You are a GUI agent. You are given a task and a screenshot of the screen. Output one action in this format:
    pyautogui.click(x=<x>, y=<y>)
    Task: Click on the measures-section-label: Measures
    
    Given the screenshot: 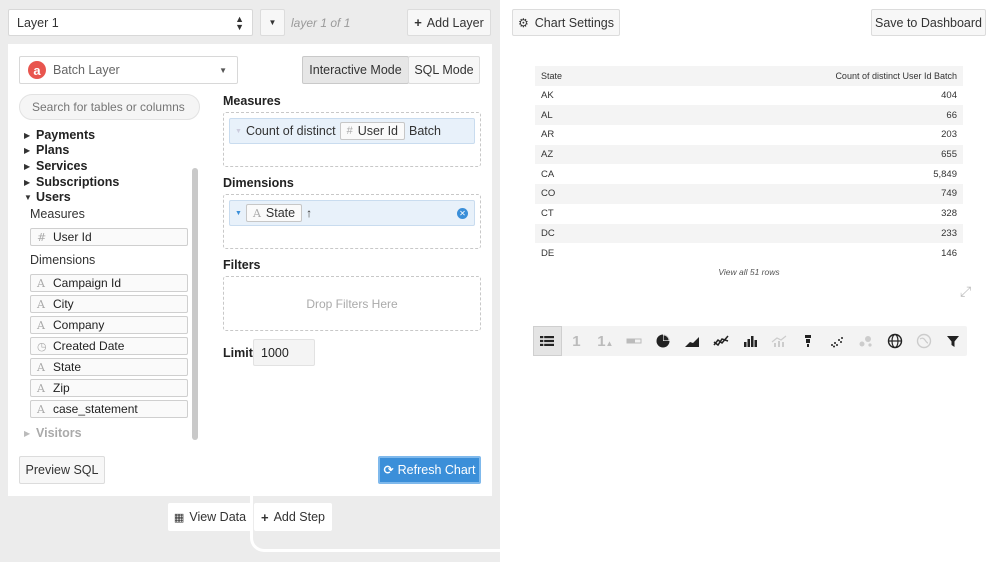 What is the action you would take?
    pyautogui.click(x=57, y=214)
    